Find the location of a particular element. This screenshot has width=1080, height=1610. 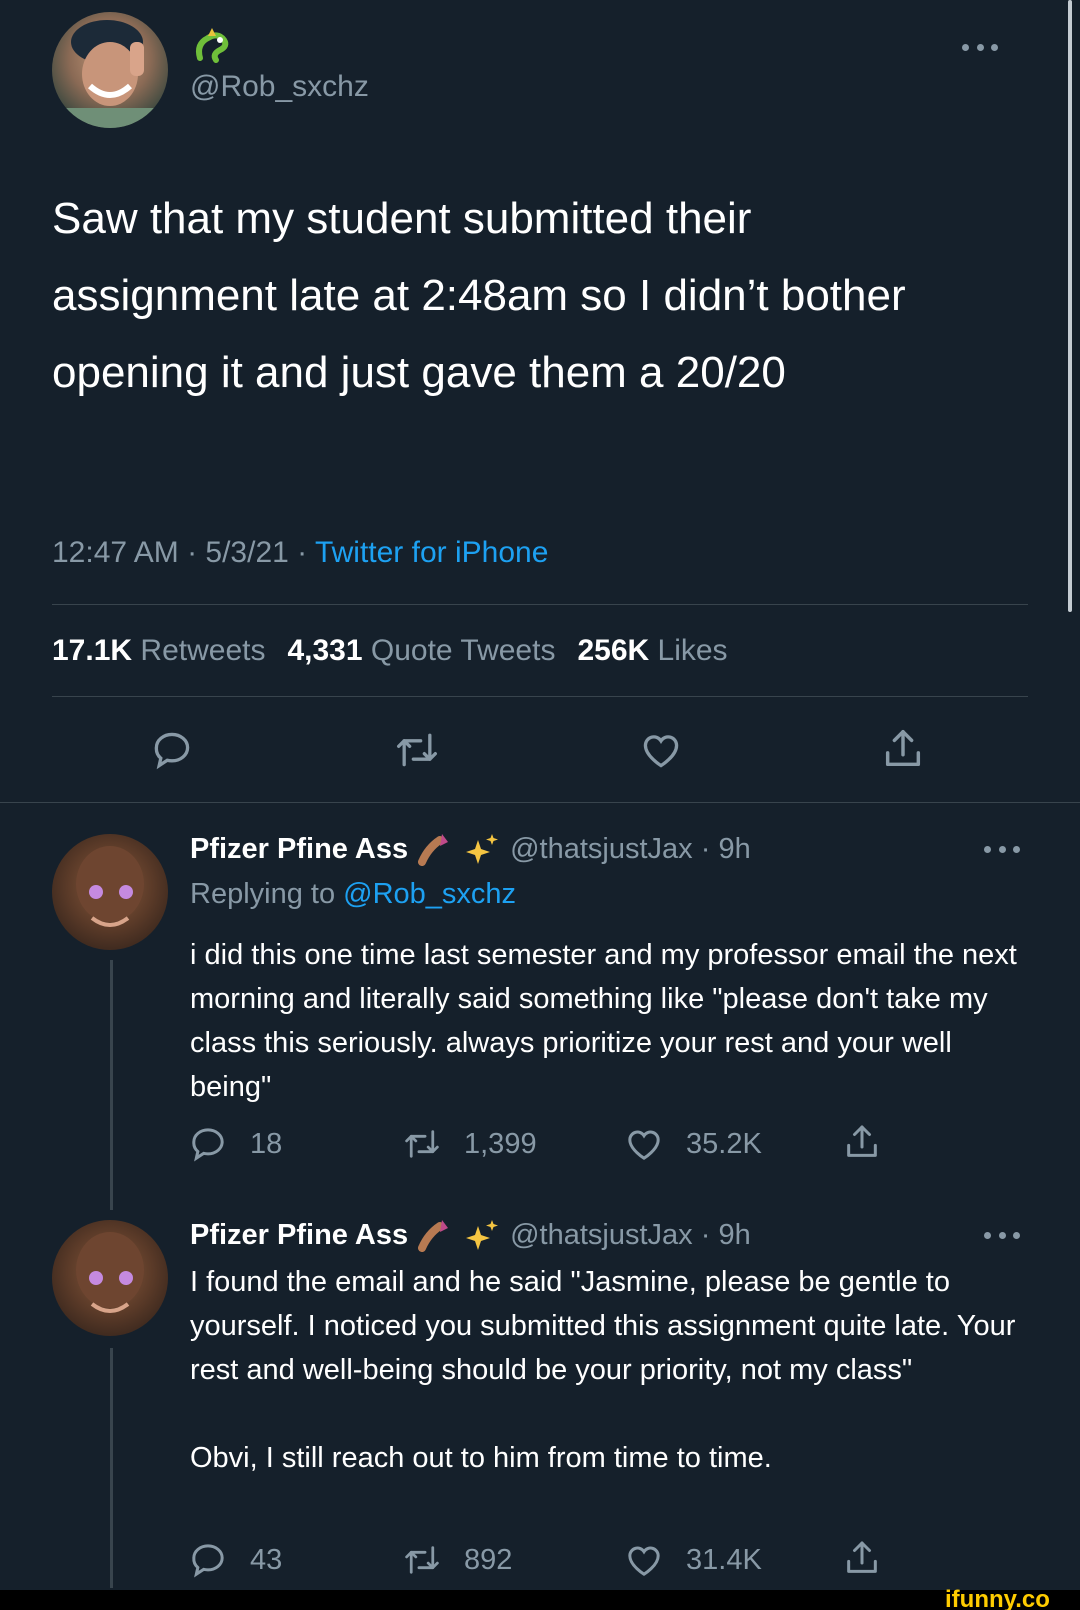

ifunny-watermark: ifunny.co is located at coordinates (997, 1598).